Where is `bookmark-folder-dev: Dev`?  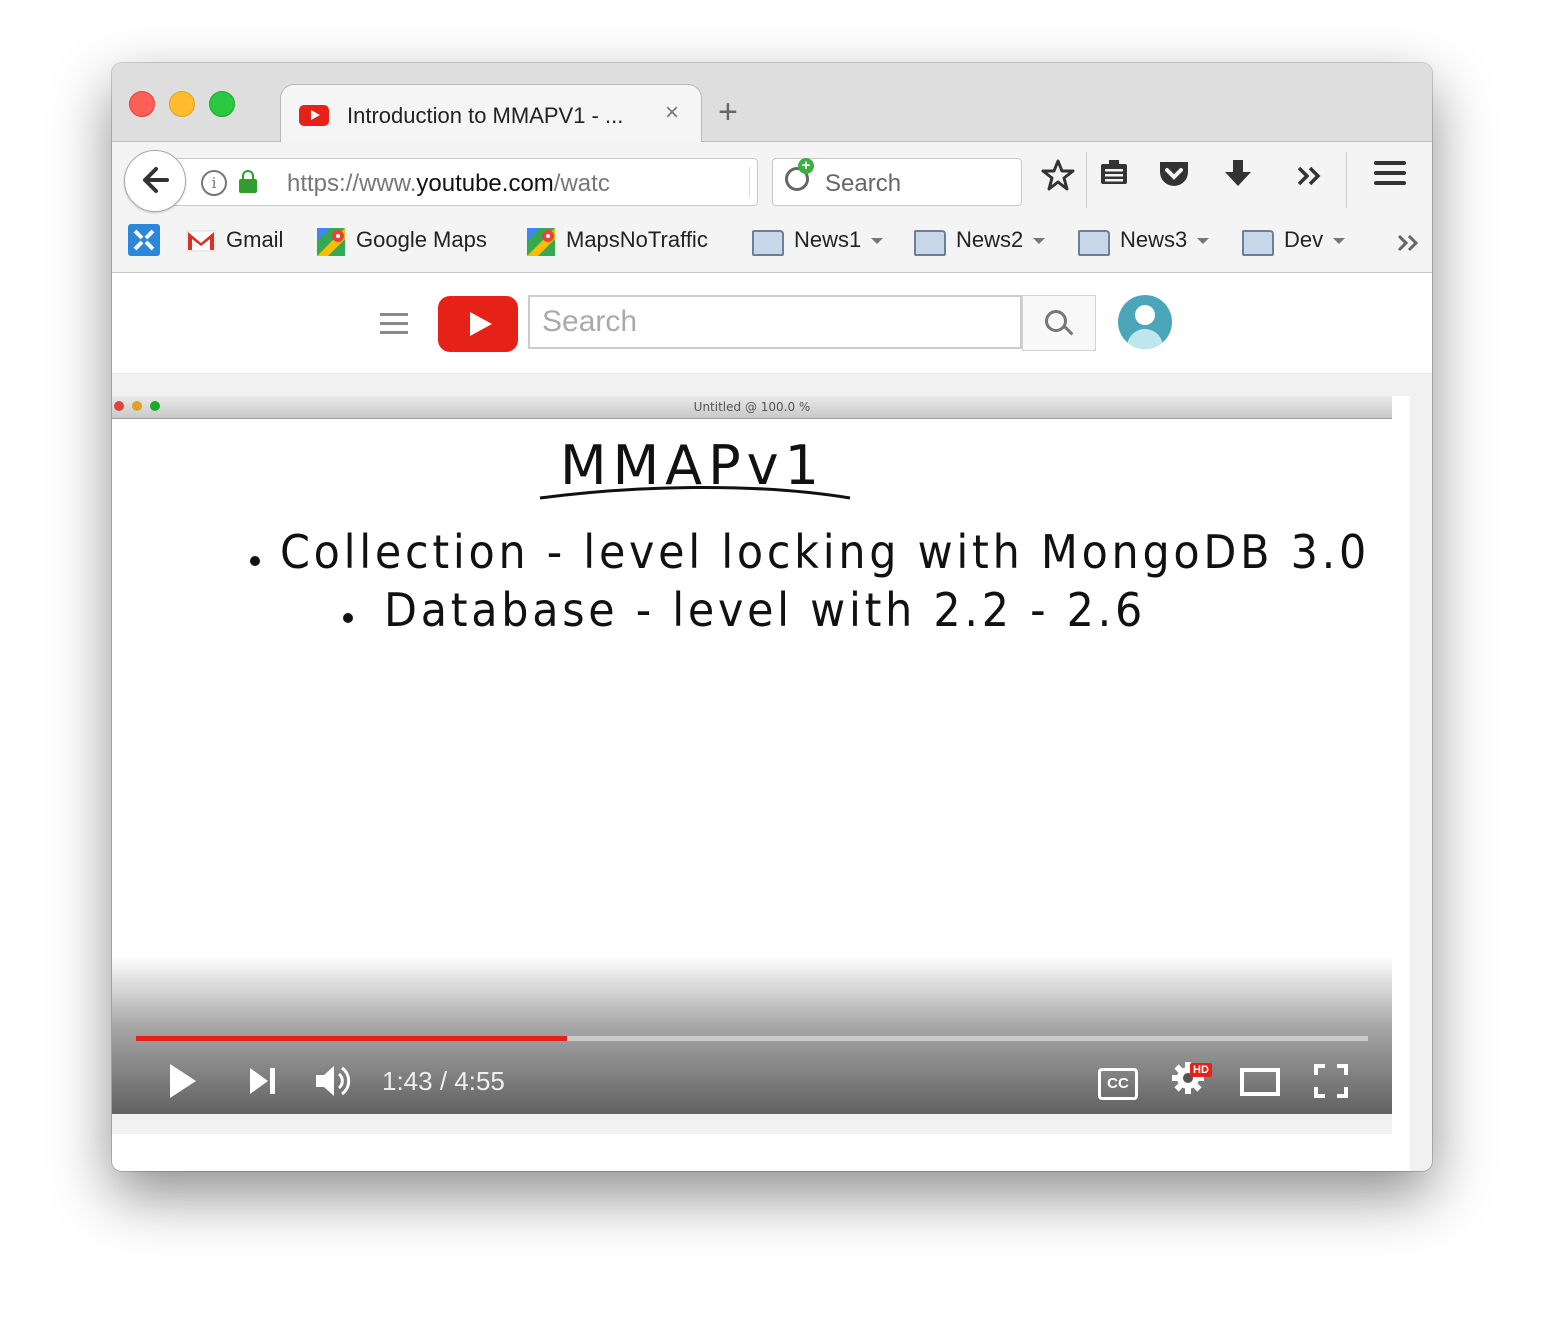
bookmark-folder-dev: Dev is located at coordinates (1294, 240).